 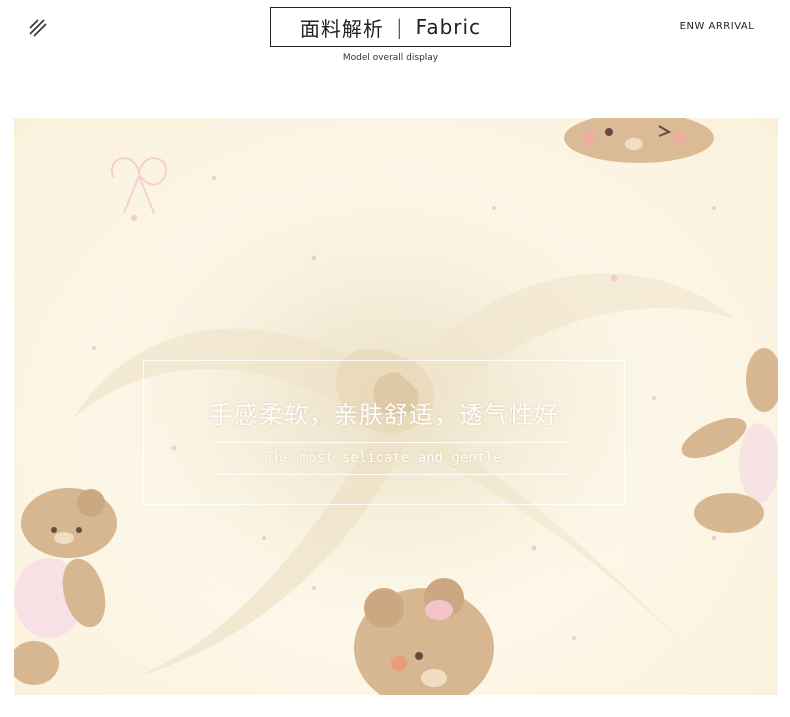 What do you see at coordinates (65, 586) in the screenshot?
I see `bear-left` at bounding box center [65, 586].